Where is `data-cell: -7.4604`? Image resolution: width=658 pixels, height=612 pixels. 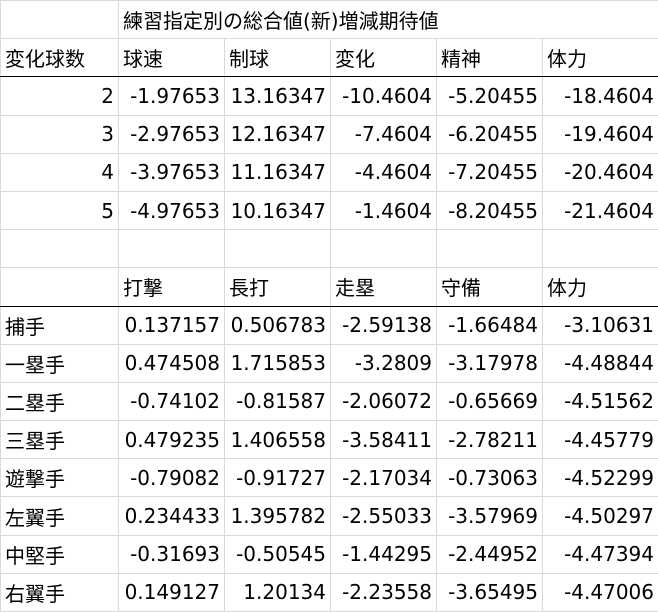
data-cell: -7.4604 is located at coordinates (383, 134).